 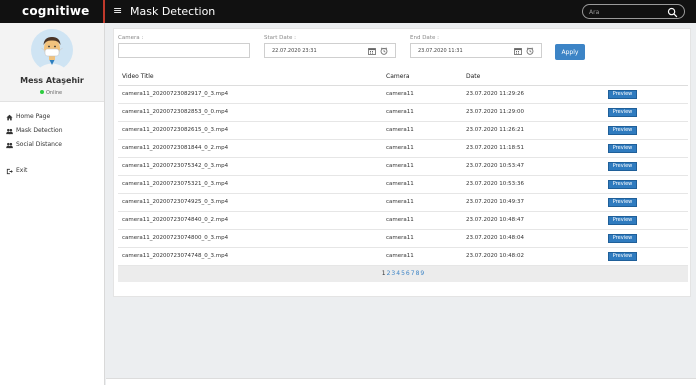 I want to click on sidebar-item-home: Home Page, so click(x=28, y=117).